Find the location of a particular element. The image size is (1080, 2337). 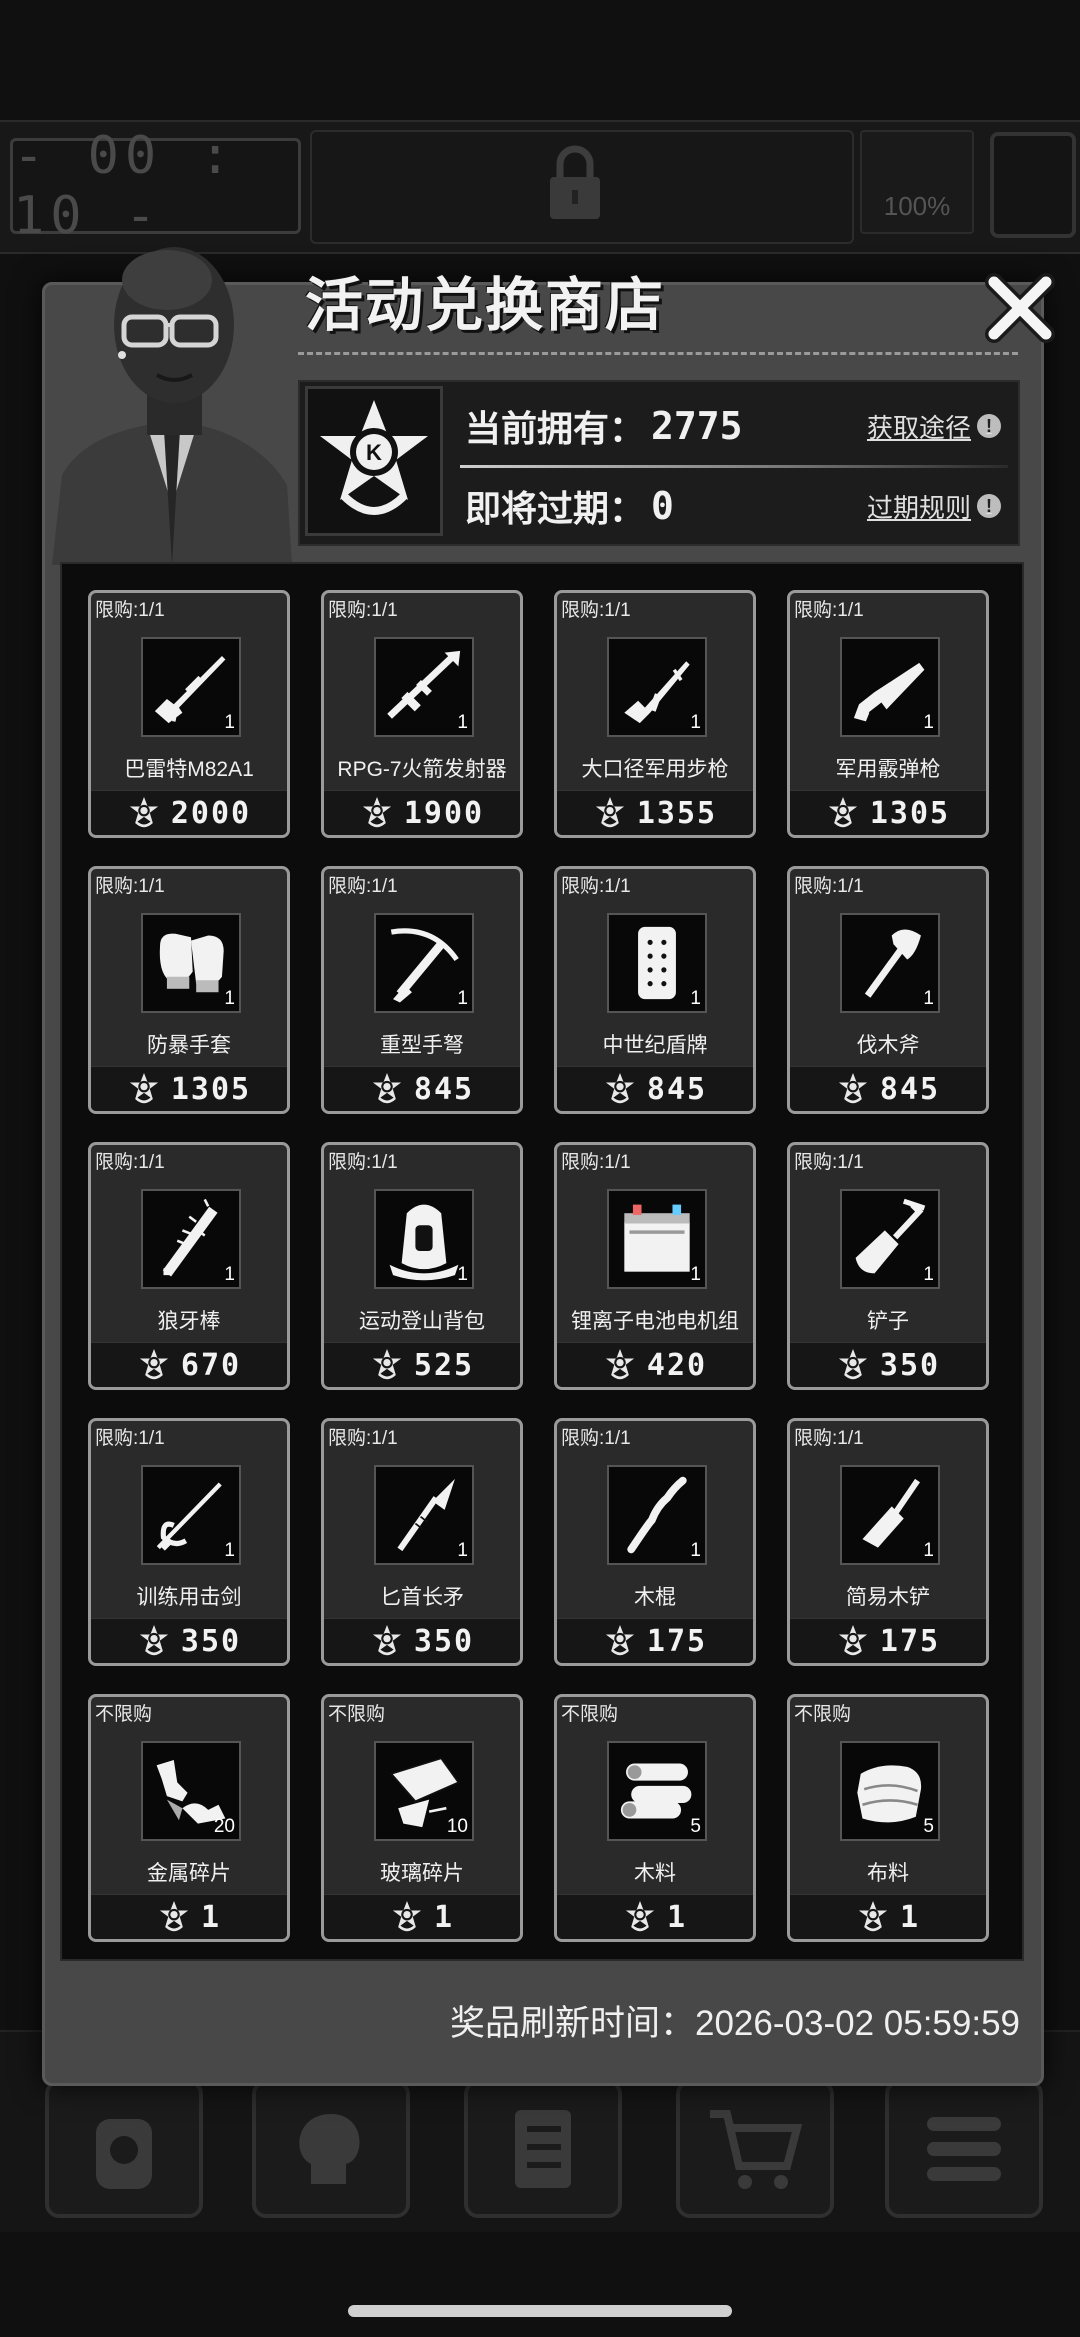

info-divider is located at coordinates (734, 466).